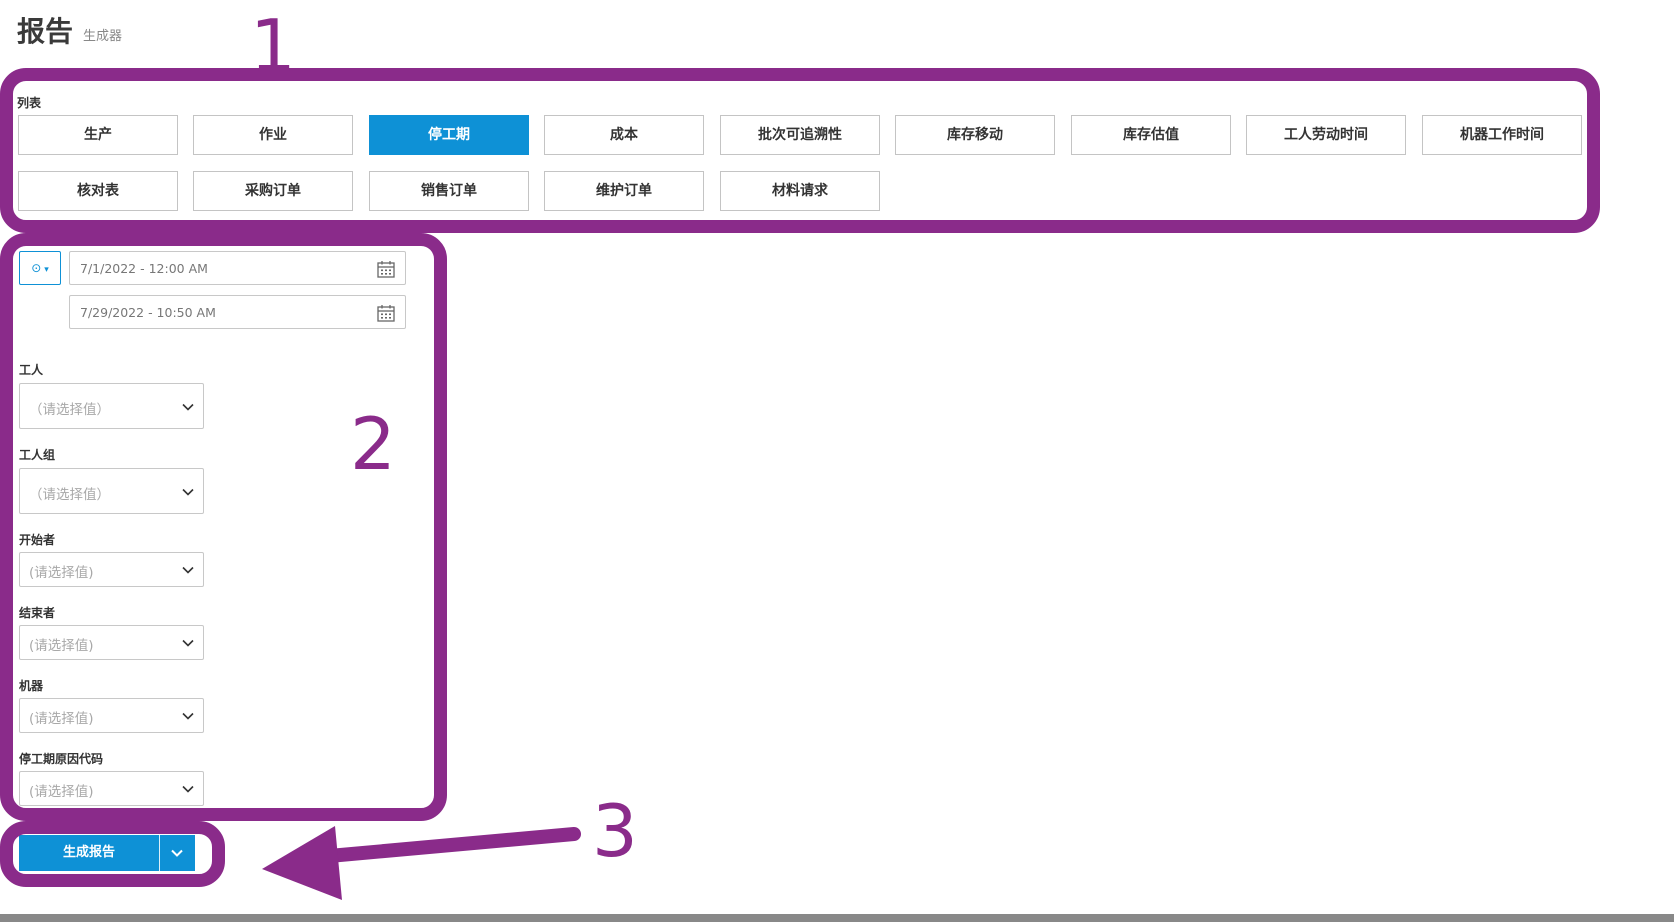 The width and height of the screenshot is (1674, 922). Describe the element at coordinates (837, 918) in the screenshot. I see `bottom-scrollbar` at that location.